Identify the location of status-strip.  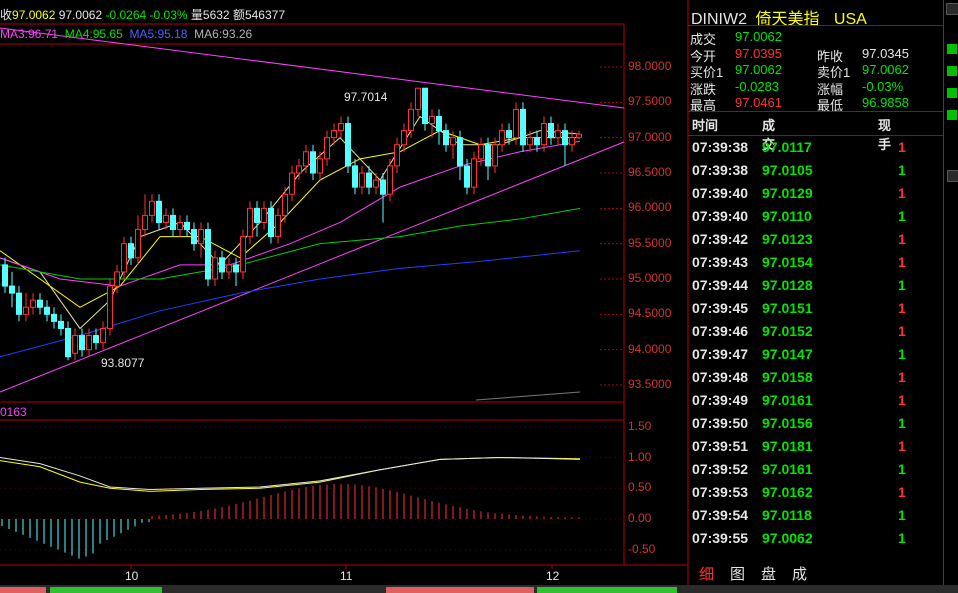
(479, 589).